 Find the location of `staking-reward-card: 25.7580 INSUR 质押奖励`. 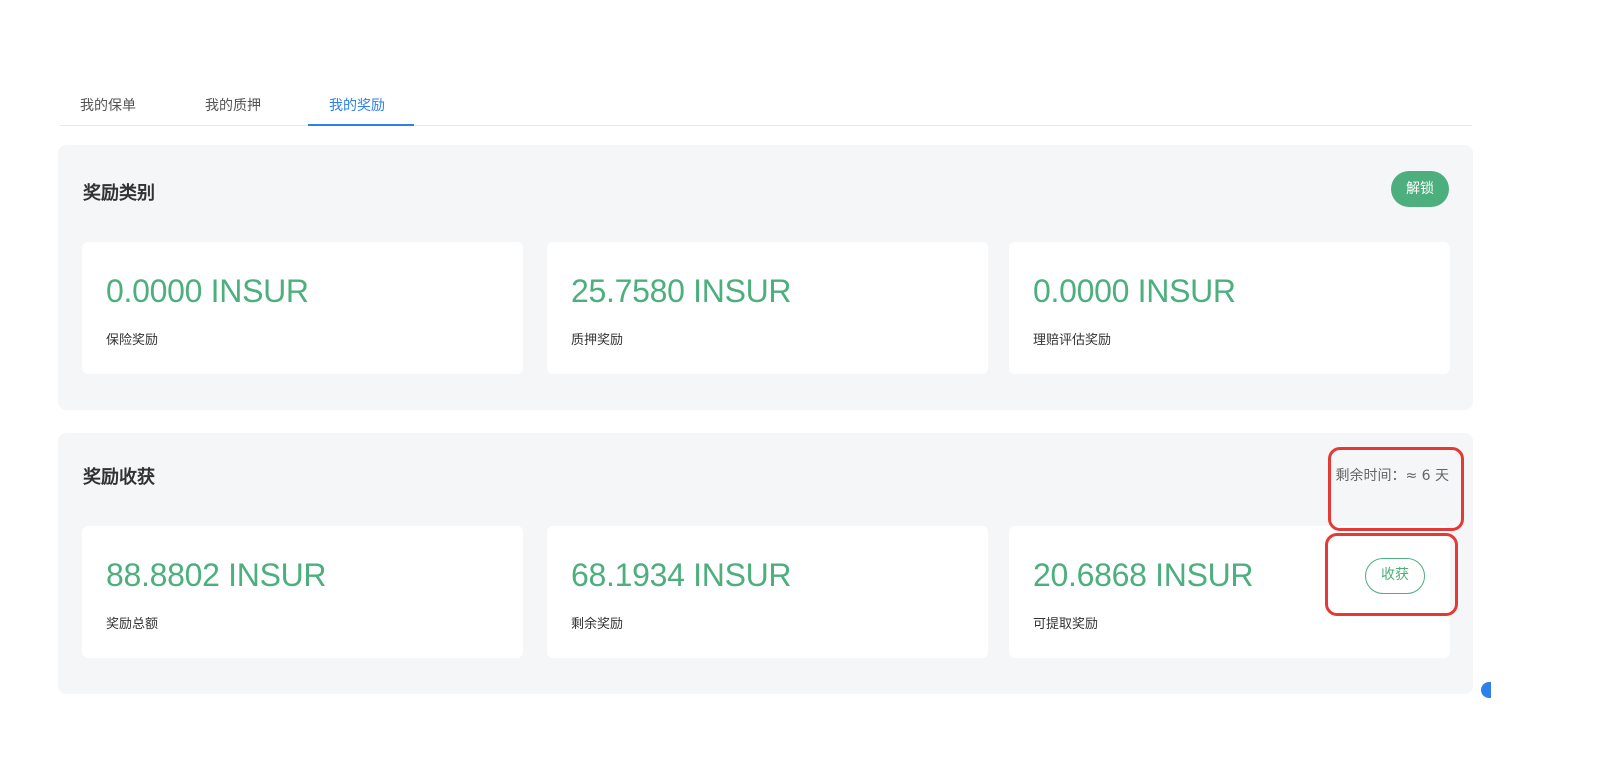

staking-reward-card: 25.7580 INSUR 质押奖励 is located at coordinates (767, 308).